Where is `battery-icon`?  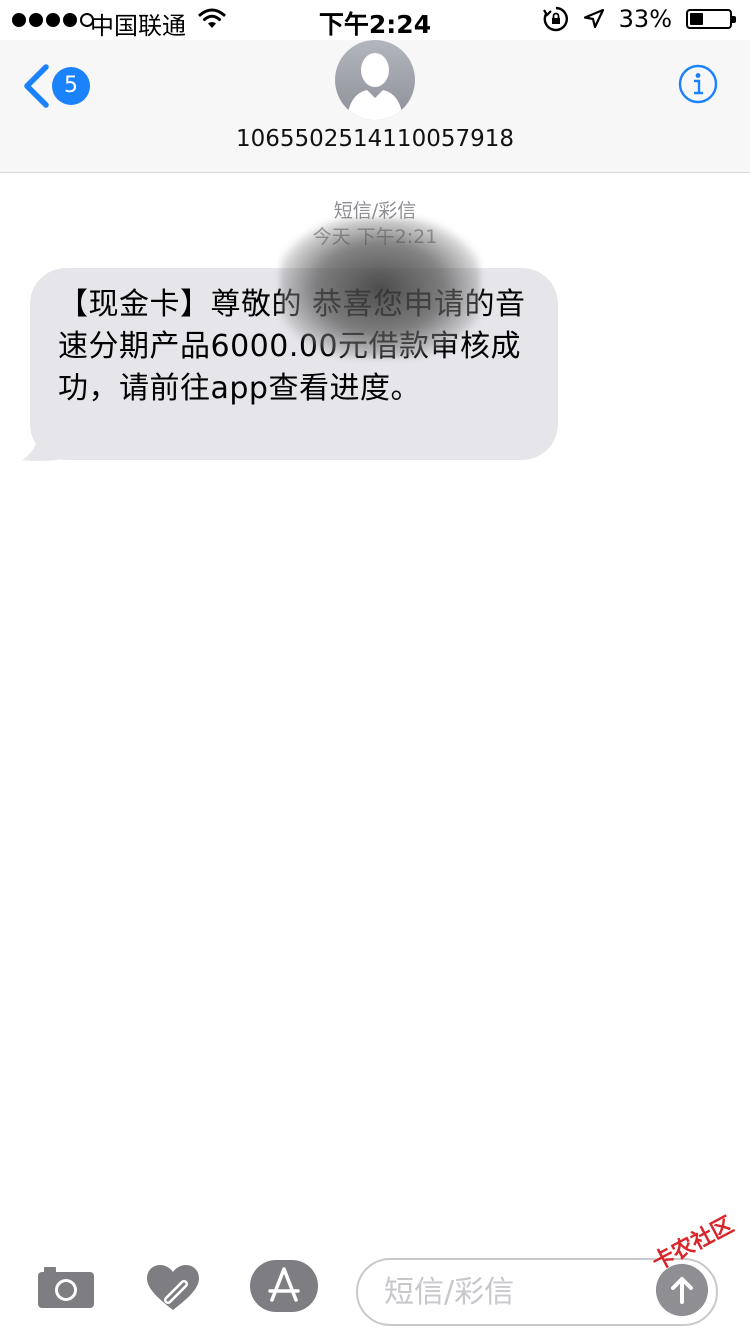
battery-icon is located at coordinates (711, 19).